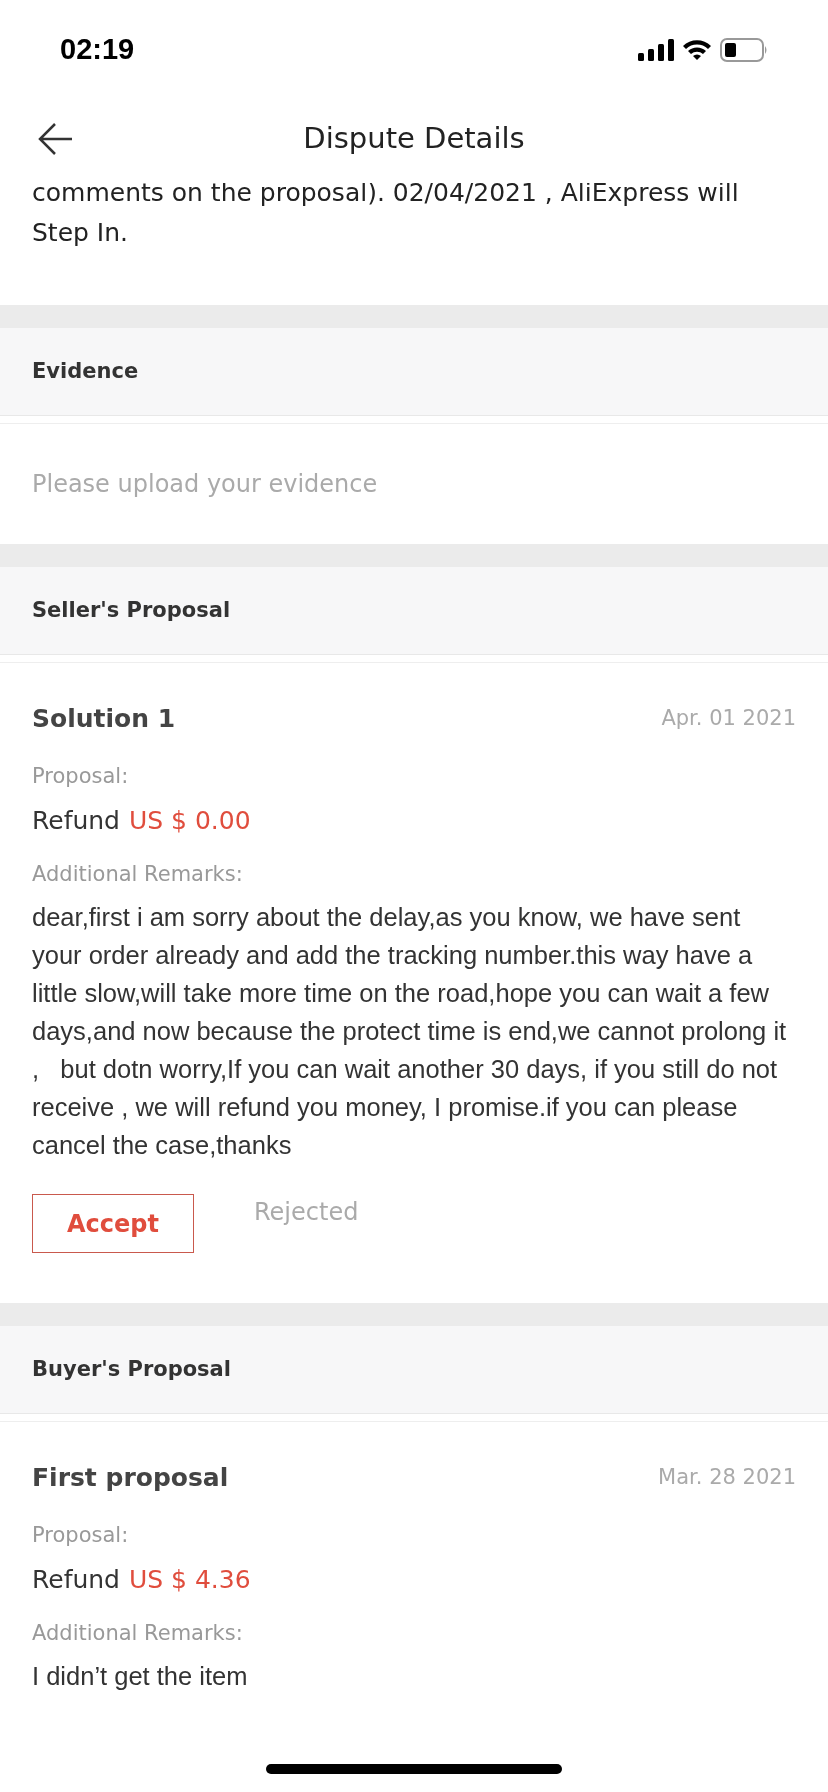 The width and height of the screenshot is (828, 1792). Describe the element at coordinates (306, 1212) in the screenshot. I see `reject-link: Rejected` at that location.